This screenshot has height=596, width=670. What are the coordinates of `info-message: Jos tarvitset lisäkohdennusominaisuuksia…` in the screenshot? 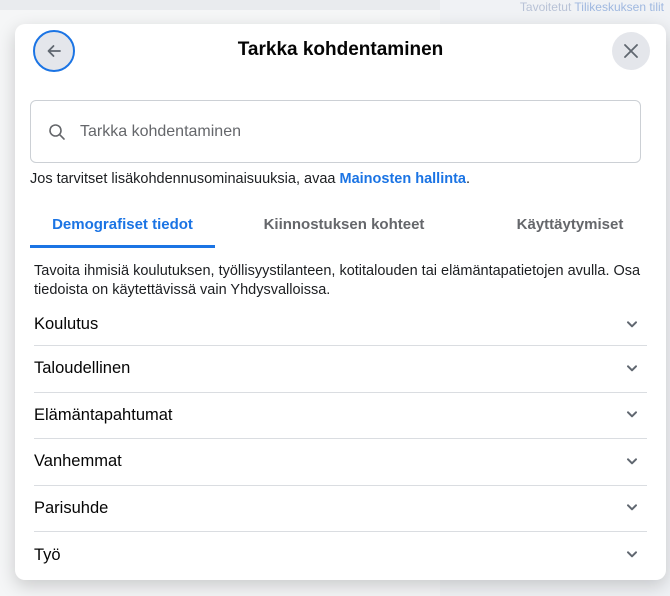 It's located at (185, 179).